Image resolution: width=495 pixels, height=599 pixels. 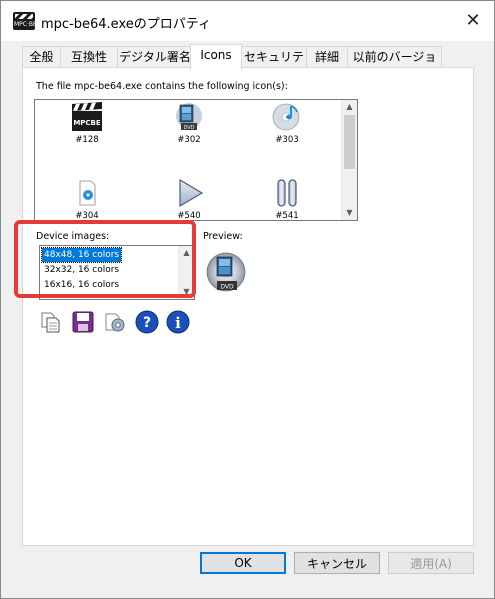 I want to click on scroll-down-arrow-icon: ▼, so click(x=349, y=213).